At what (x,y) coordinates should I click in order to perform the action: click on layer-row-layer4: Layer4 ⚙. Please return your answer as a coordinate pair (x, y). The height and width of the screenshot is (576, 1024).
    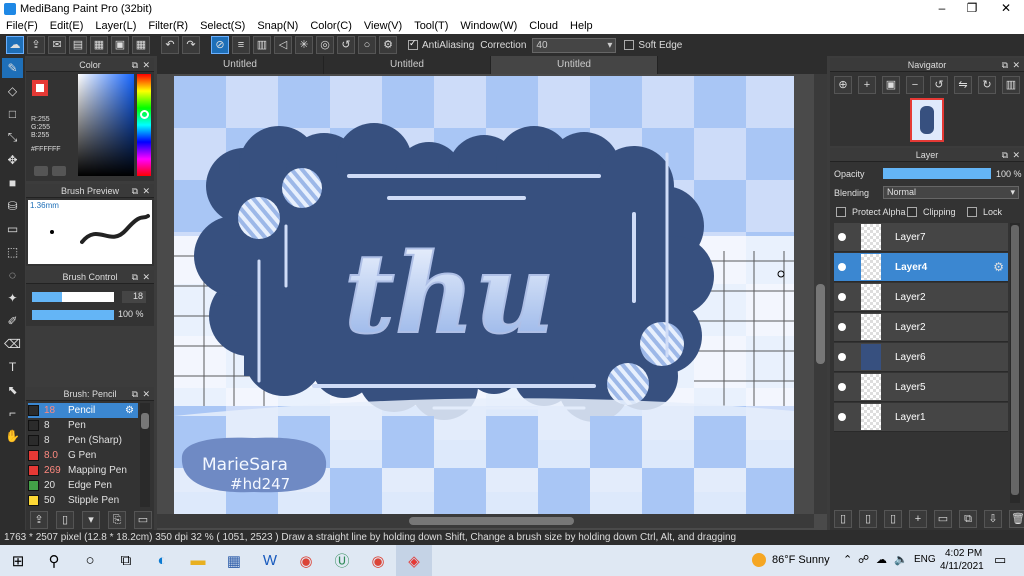
    Looking at the image, I should click on (921, 267).